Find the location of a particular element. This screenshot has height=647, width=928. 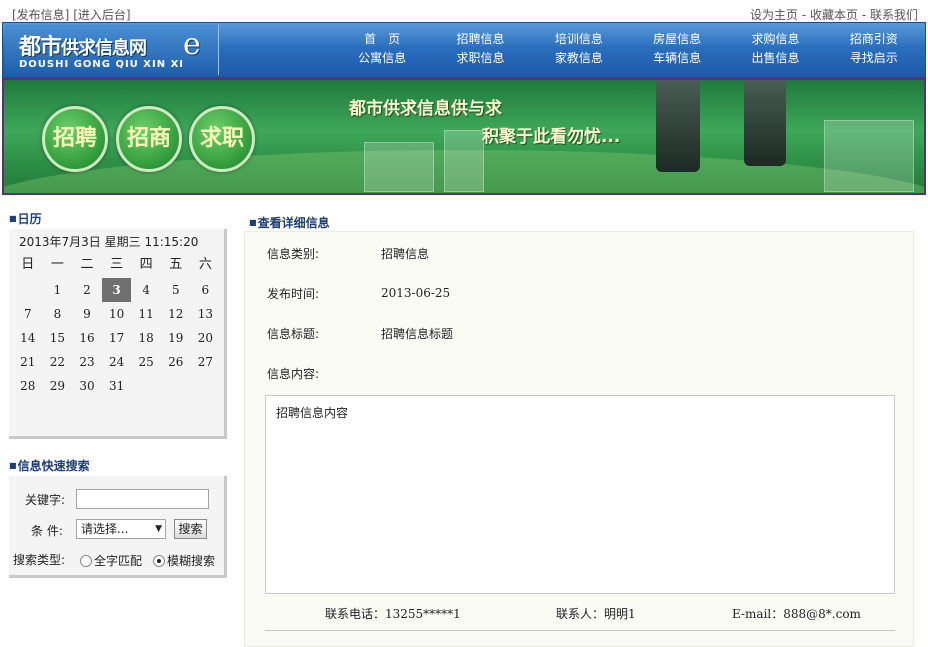

calendar-day: 13 is located at coordinates (206, 314).